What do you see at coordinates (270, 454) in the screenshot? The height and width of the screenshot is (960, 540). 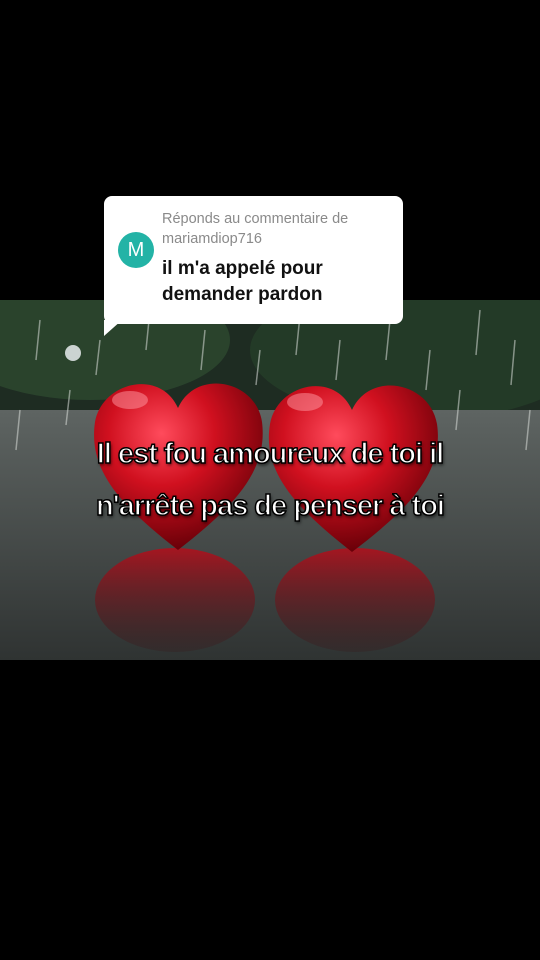 I see `video-caption-line-1: Il est fou amoureux de toi il` at bounding box center [270, 454].